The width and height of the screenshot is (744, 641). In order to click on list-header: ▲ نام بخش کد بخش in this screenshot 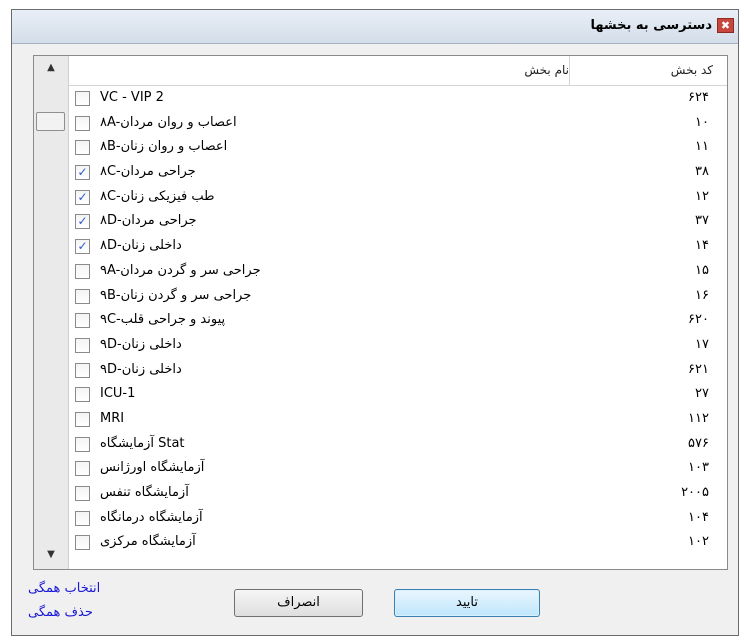, I will do `click(398, 71)`.